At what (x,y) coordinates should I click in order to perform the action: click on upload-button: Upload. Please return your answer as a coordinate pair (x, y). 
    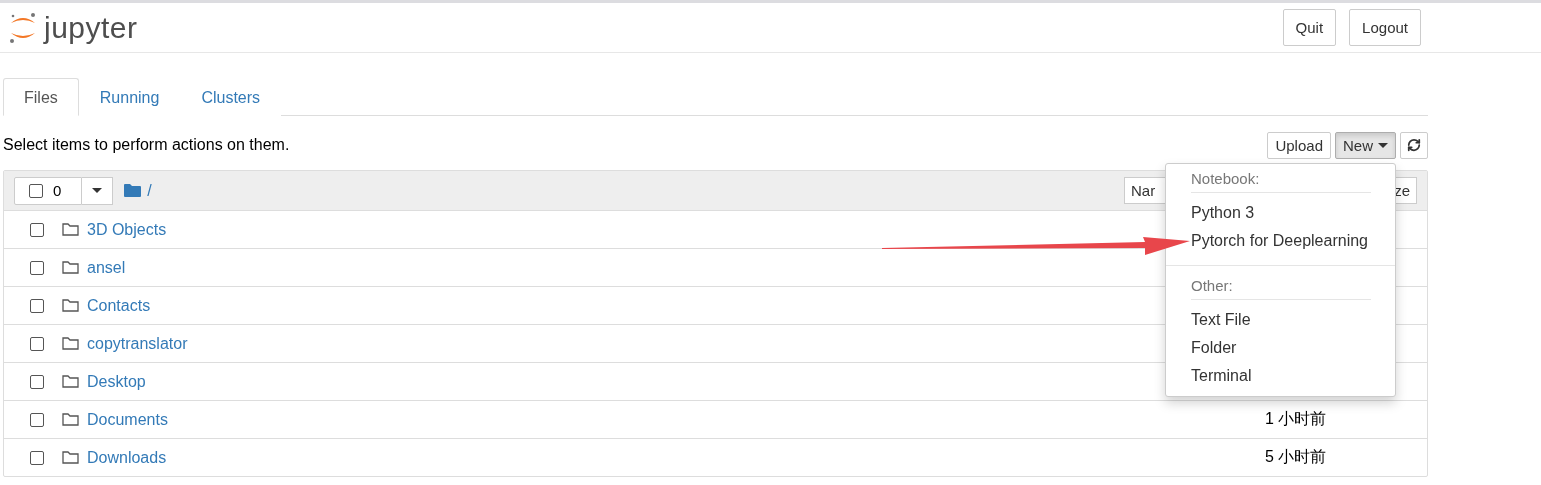
    Looking at the image, I should click on (1299, 145).